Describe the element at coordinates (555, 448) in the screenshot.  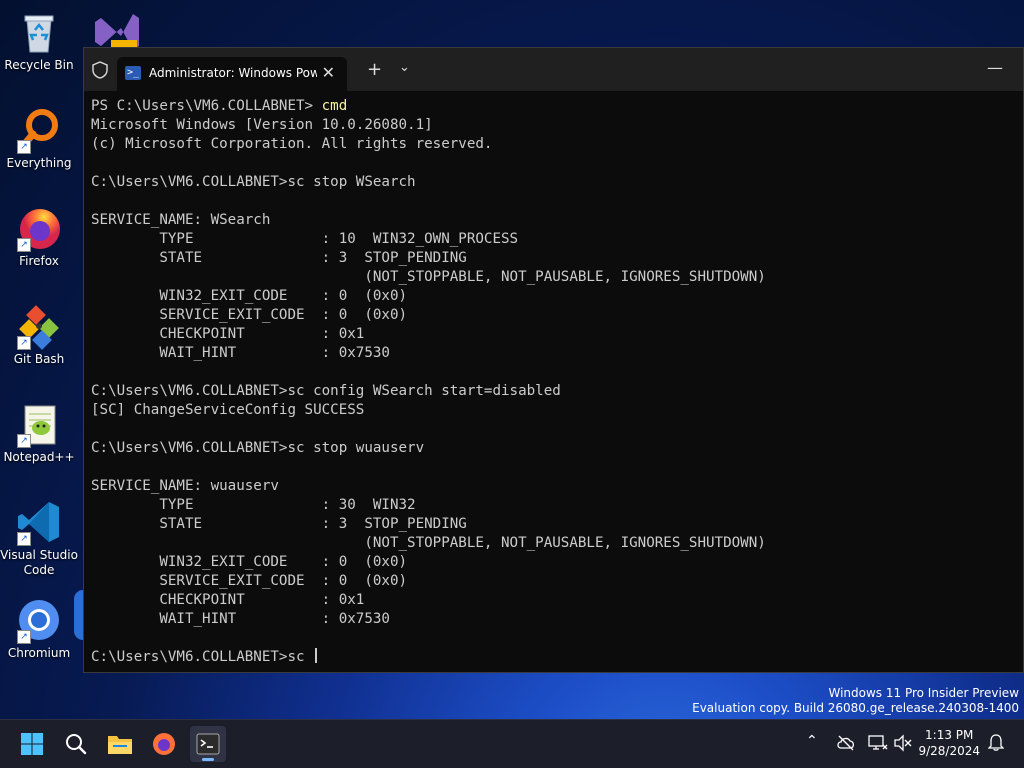
I see `console-line: C:\Users\VM6.COLLABNET>sc stop wuauserv` at that location.